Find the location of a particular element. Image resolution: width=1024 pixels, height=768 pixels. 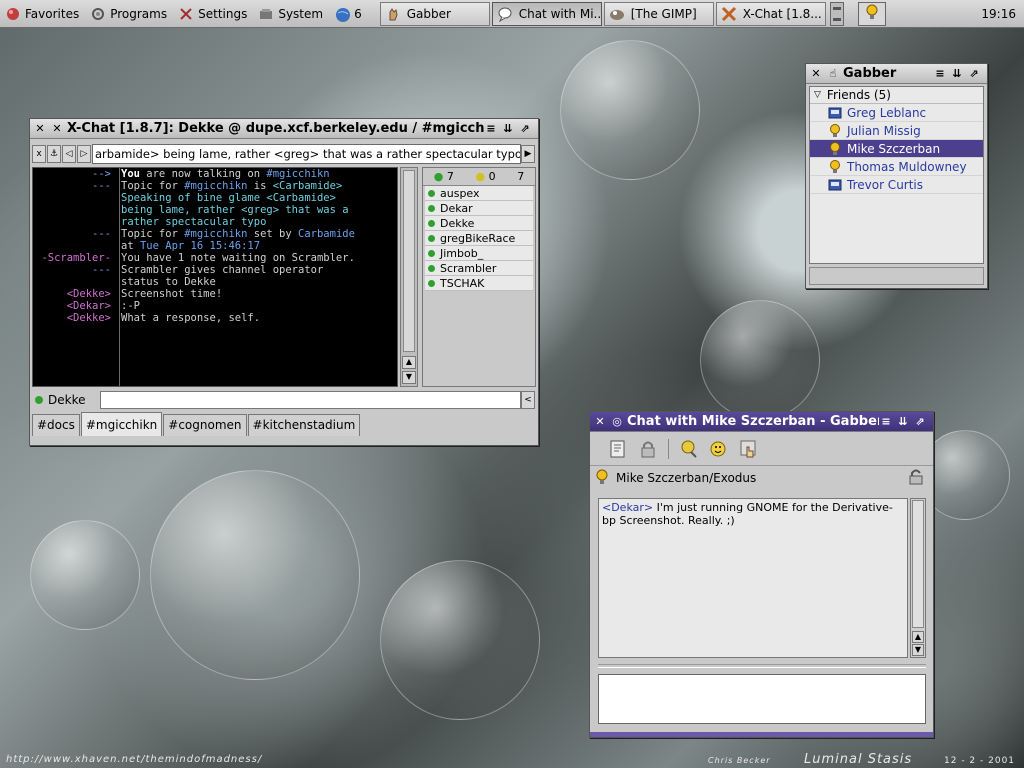

contact-name: Mike Szczerban is located at coordinates (894, 148).